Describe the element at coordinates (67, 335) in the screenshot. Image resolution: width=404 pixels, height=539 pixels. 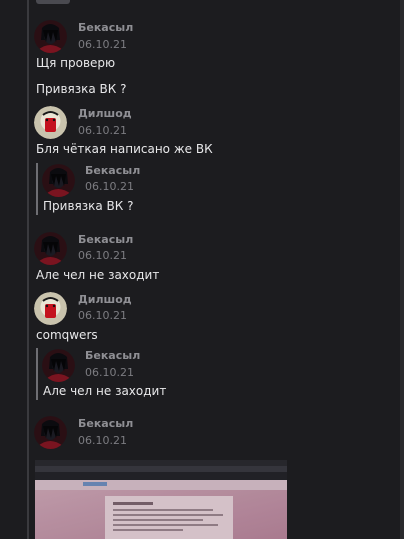
I see `message-text: comqwers` at that location.